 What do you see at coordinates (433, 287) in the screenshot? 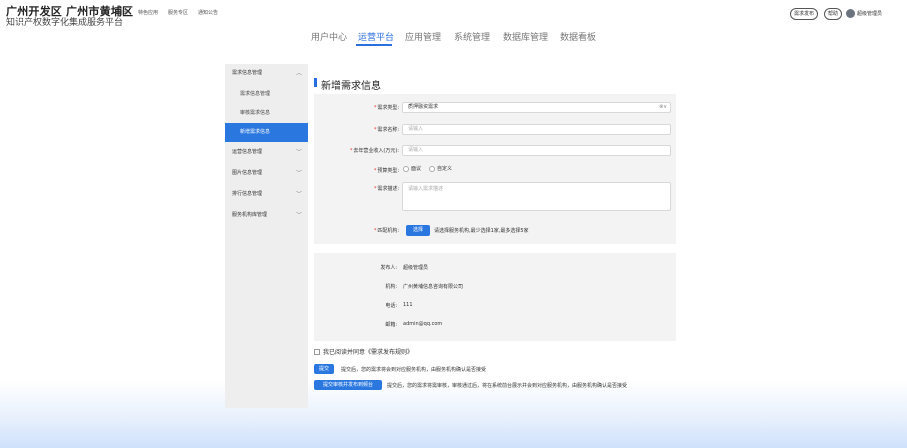
I see `org-value: 广州黄埔信息咨询有限公司` at bounding box center [433, 287].